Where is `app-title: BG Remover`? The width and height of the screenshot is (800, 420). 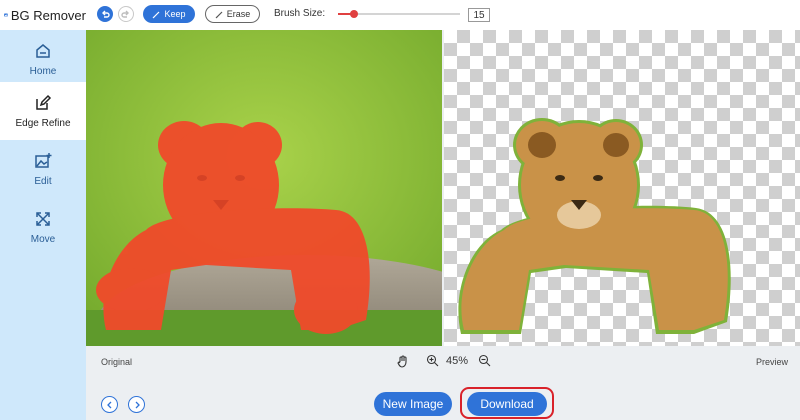
app-title: BG Remover is located at coordinates (48, 15).